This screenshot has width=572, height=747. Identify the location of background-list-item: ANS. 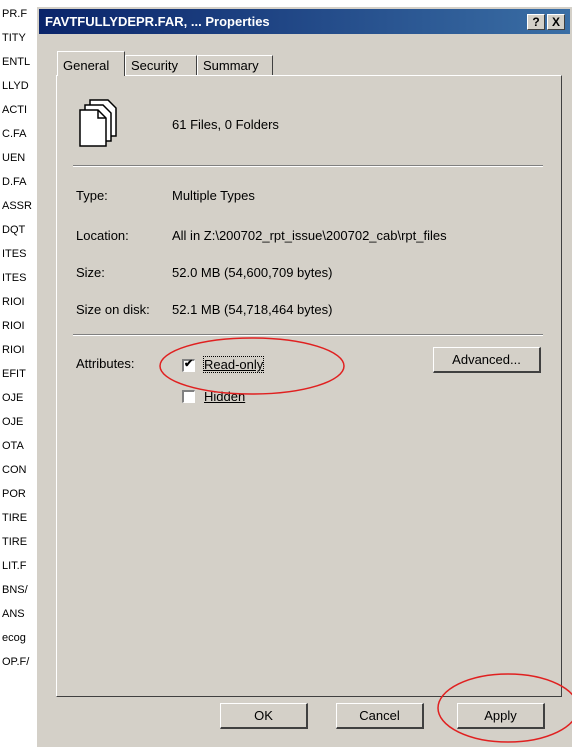
(13, 614).